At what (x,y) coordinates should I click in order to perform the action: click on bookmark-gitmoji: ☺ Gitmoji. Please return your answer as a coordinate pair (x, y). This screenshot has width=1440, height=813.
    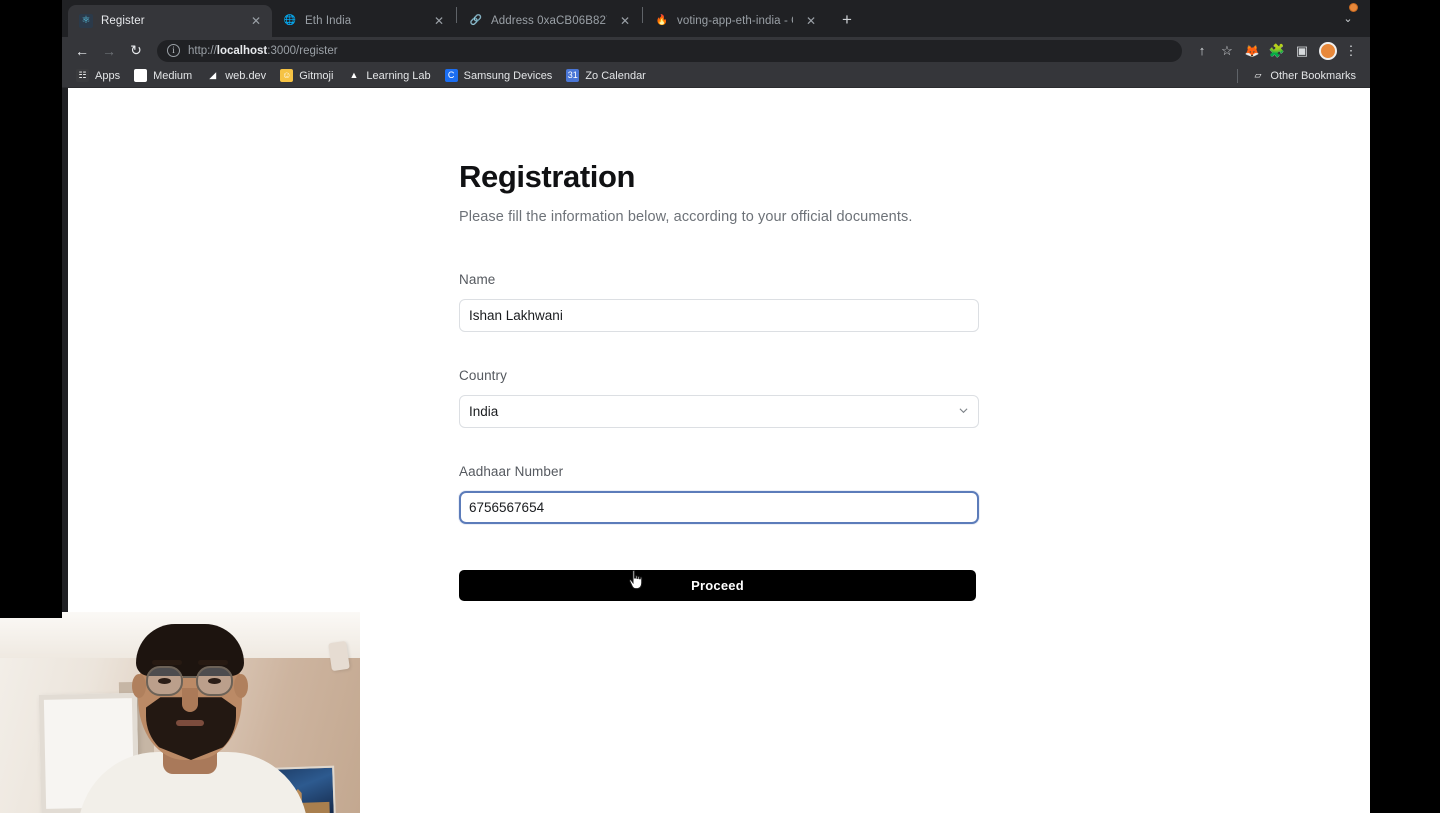
    Looking at the image, I should click on (306, 76).